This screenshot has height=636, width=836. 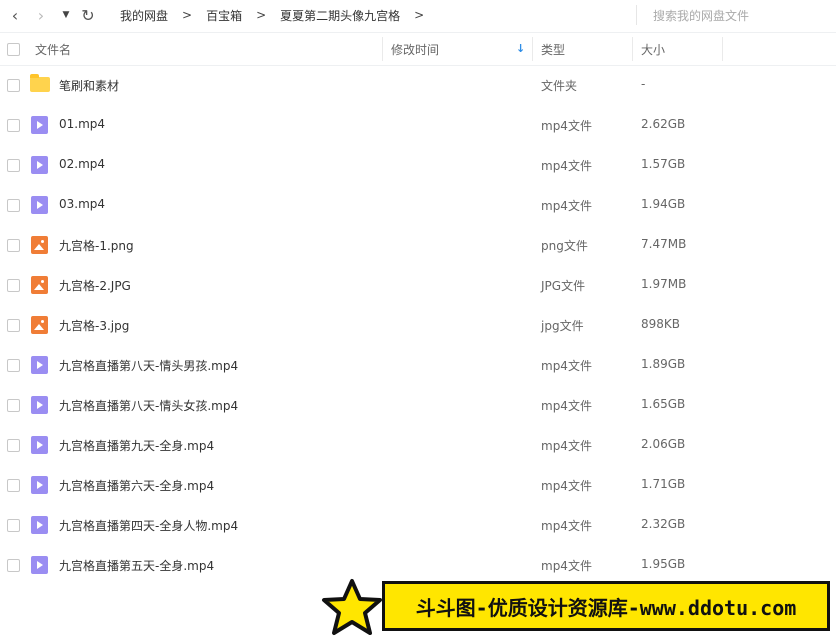 I want to click on file-size: -, so click(x=643, y=84).